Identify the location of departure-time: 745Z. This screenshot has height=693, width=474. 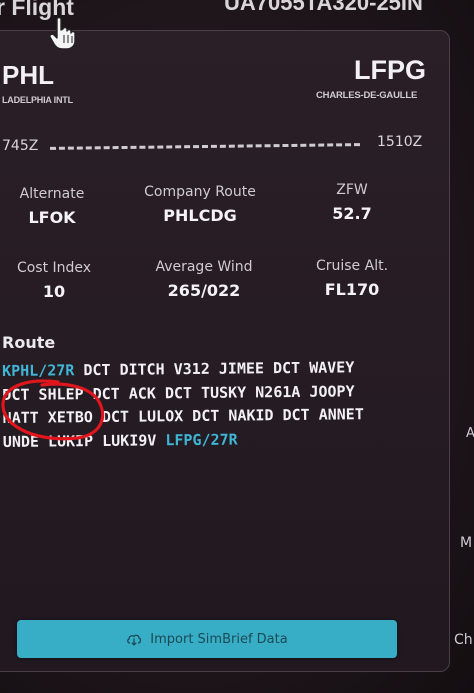
(20, 146).